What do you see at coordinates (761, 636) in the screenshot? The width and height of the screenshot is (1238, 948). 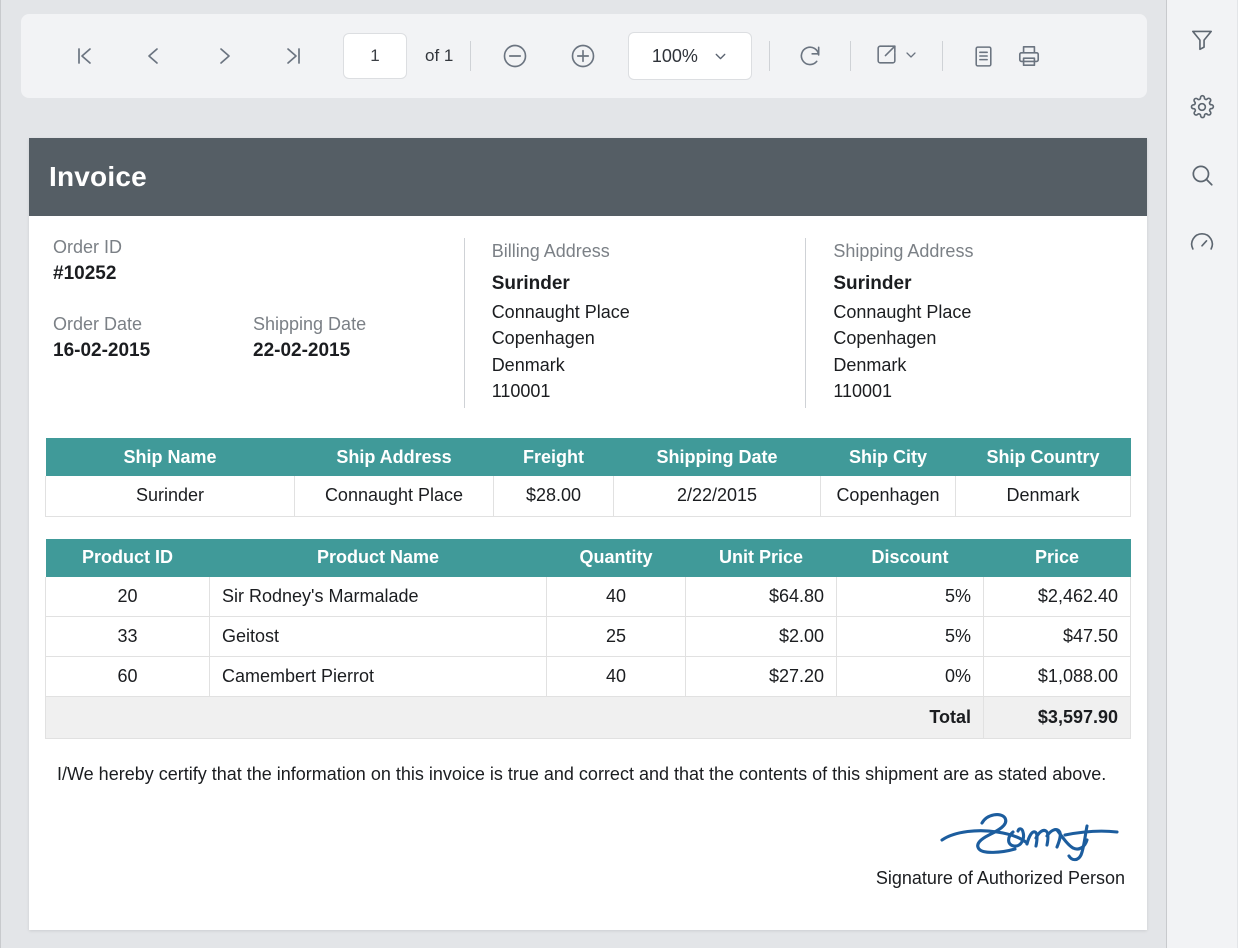 I see `cell-unit-price: $2.00` at bounding box center [761, 636].